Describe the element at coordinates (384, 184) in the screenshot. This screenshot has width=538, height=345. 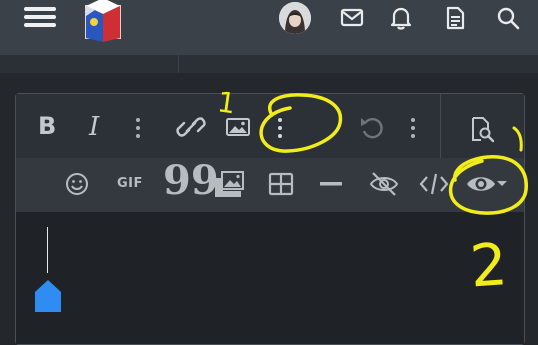
I see `hide-icon` at that location.